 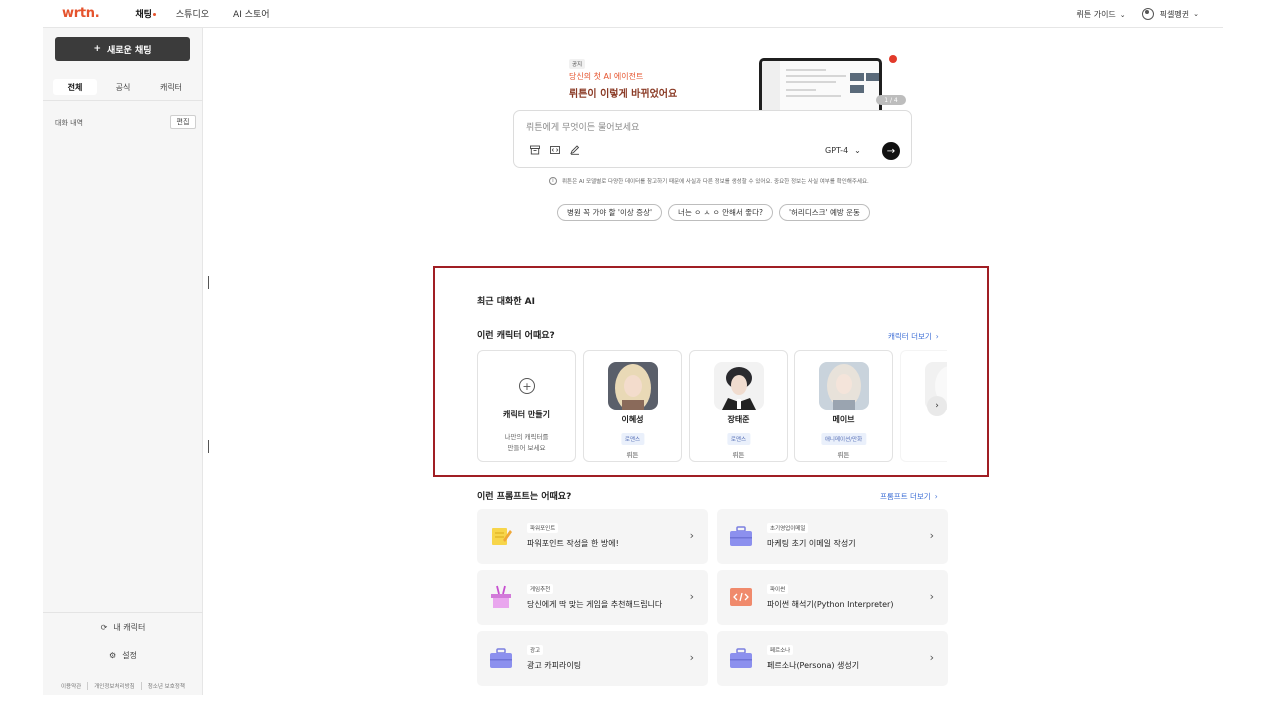 I want to click on more-characters-label: 캐릭터 더보기, so click(x=910, y=336).